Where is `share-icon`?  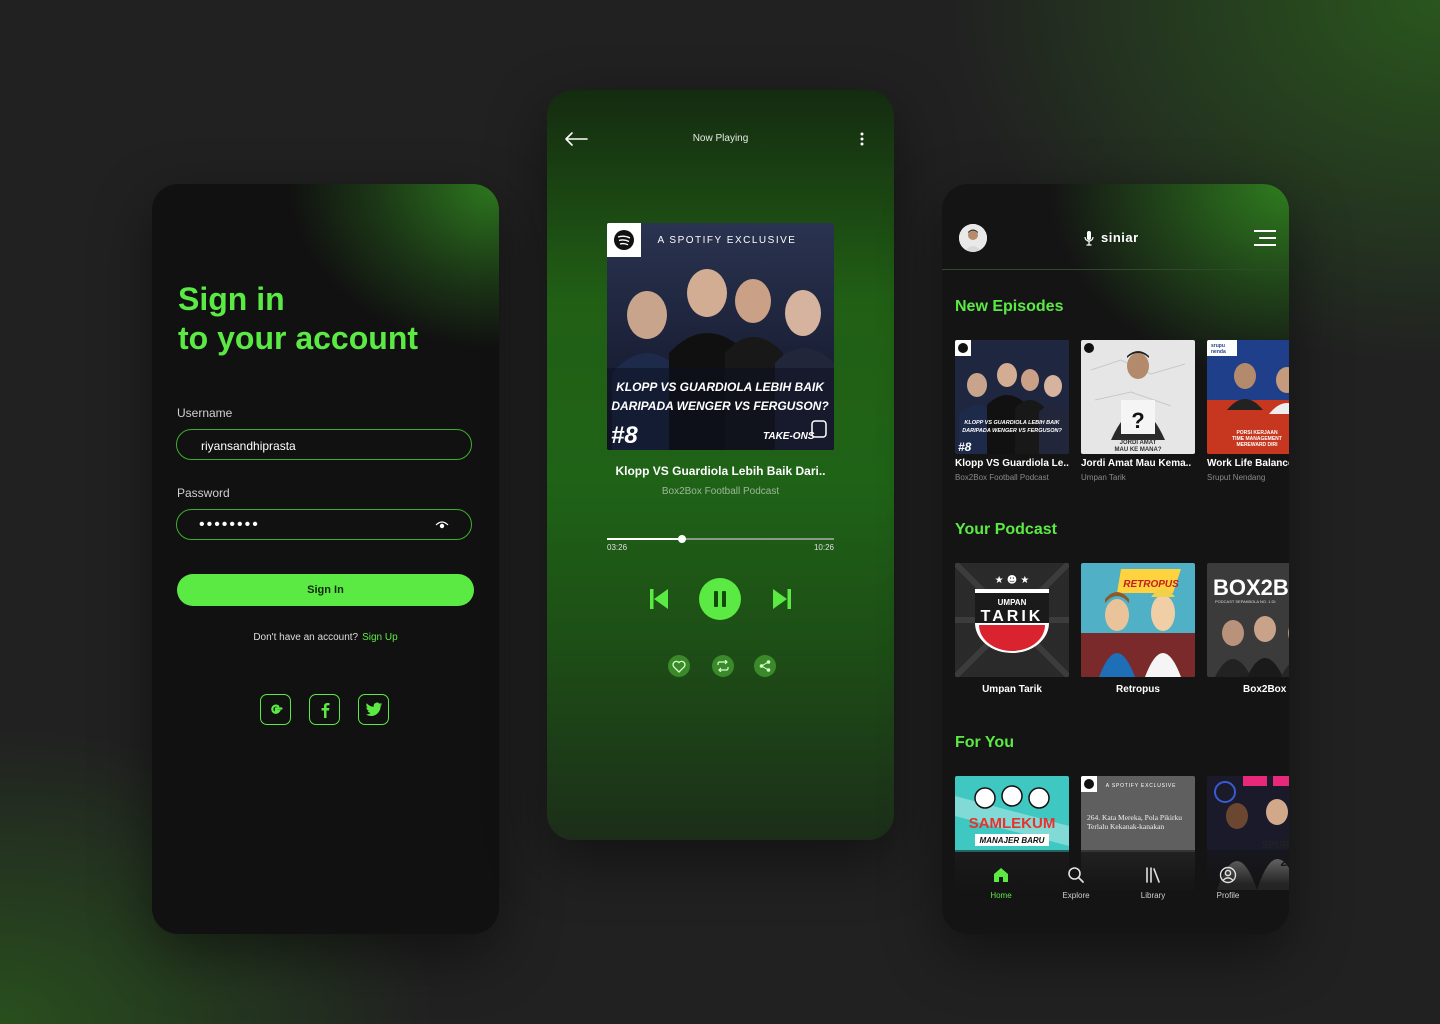 share-icon is located at coordinates (765, 666).